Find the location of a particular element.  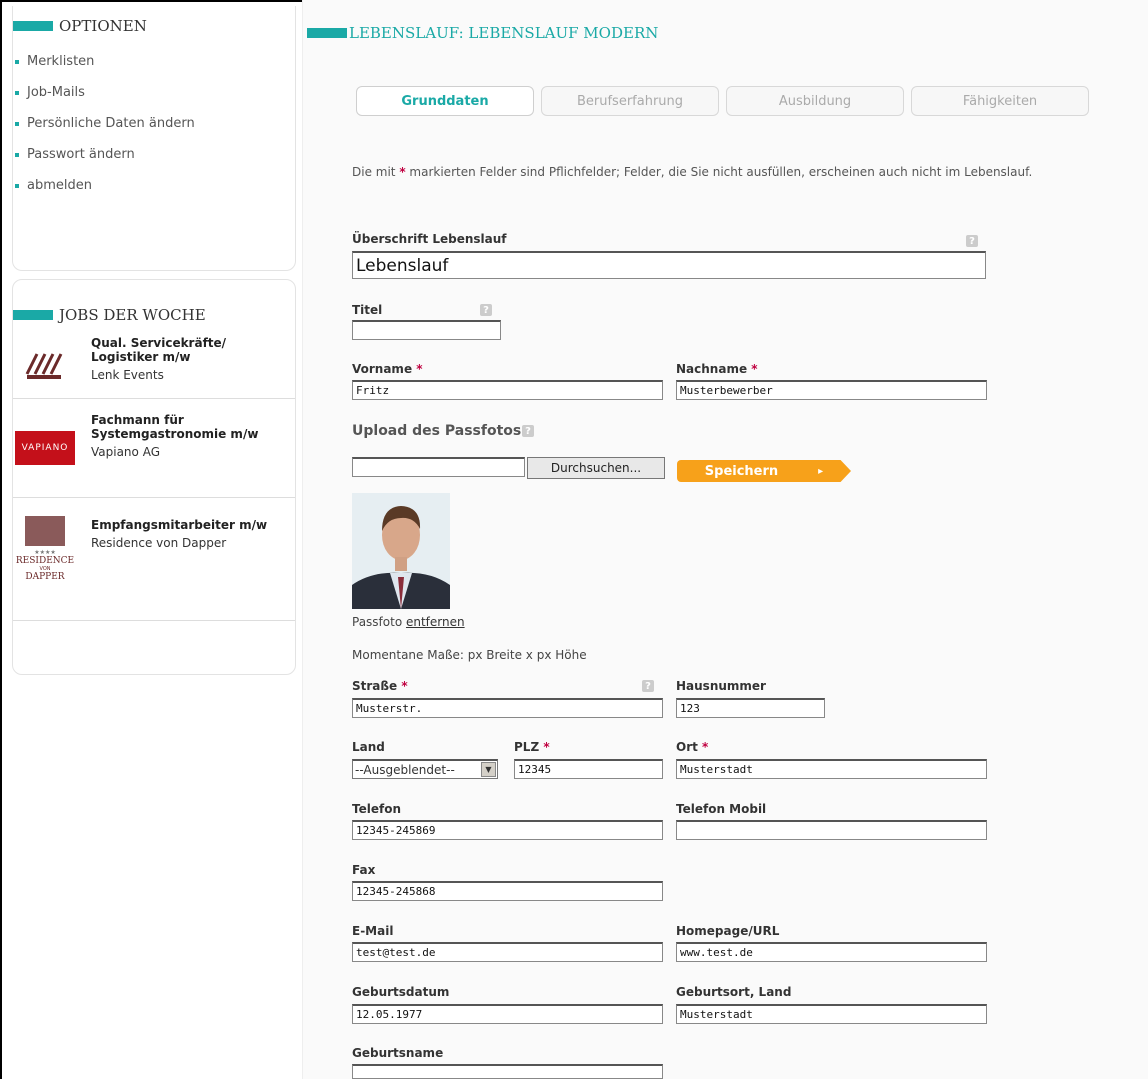

telefon-input: 12345-245869 is located at coordinates (507, 830).